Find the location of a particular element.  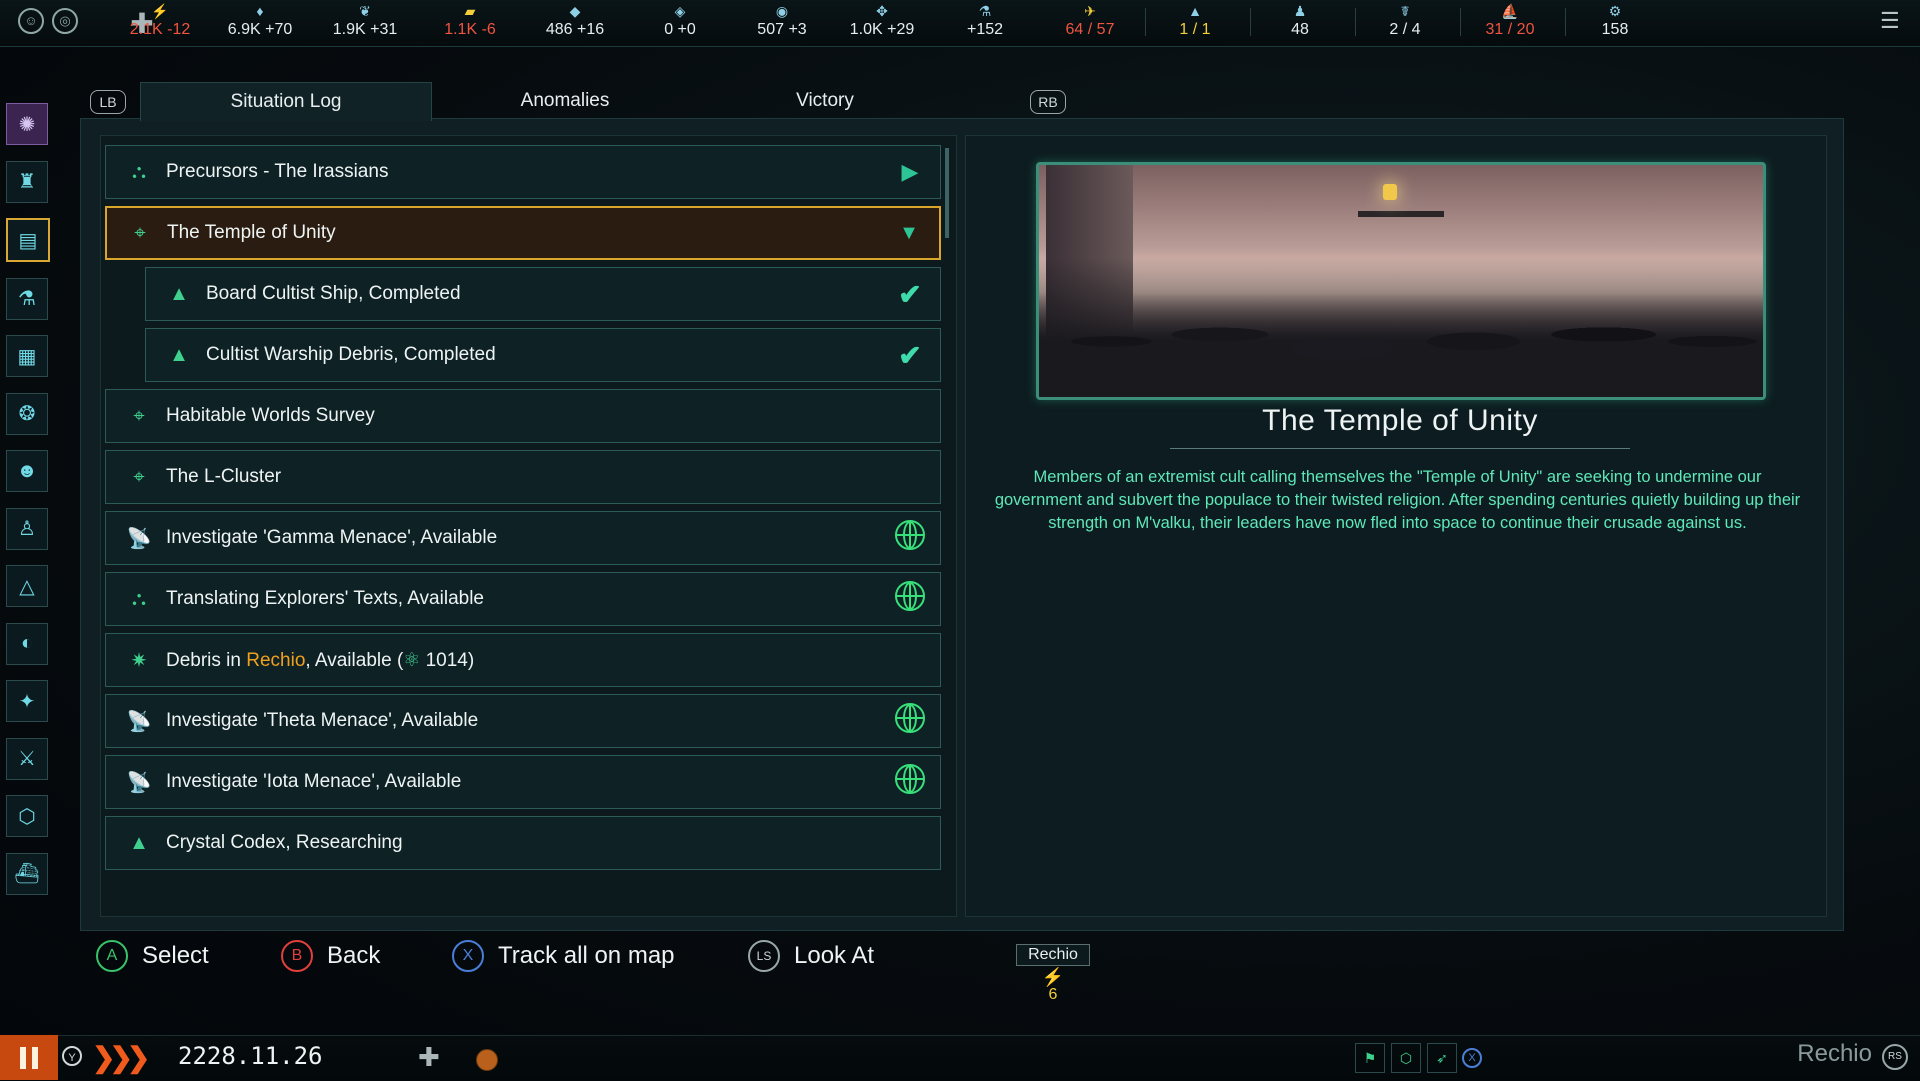

log-item: ⌖ The L-Cluster is located at coordinates (523, 477).